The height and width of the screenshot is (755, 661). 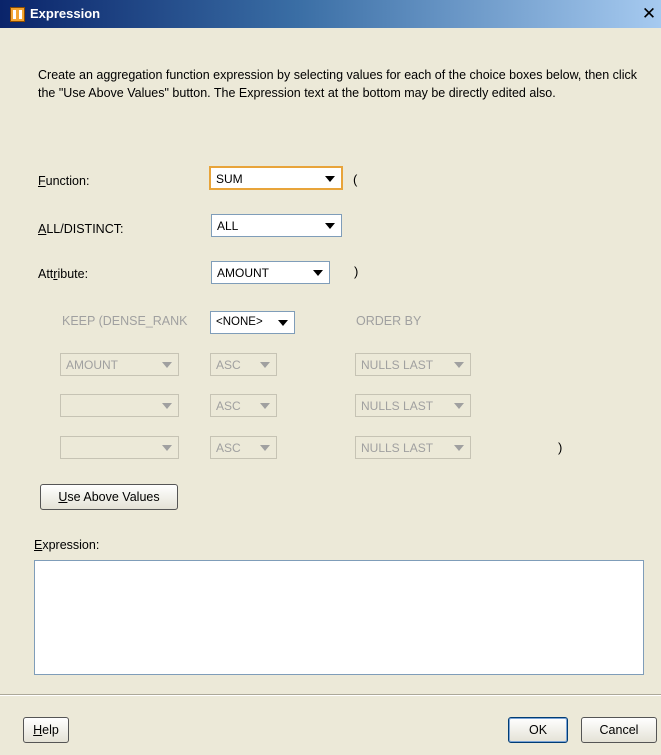 What do you see at coordinates (228, 406) in the screenshot?
I see `order-direction-value-2: ASC` at bounding box center [228, 406].